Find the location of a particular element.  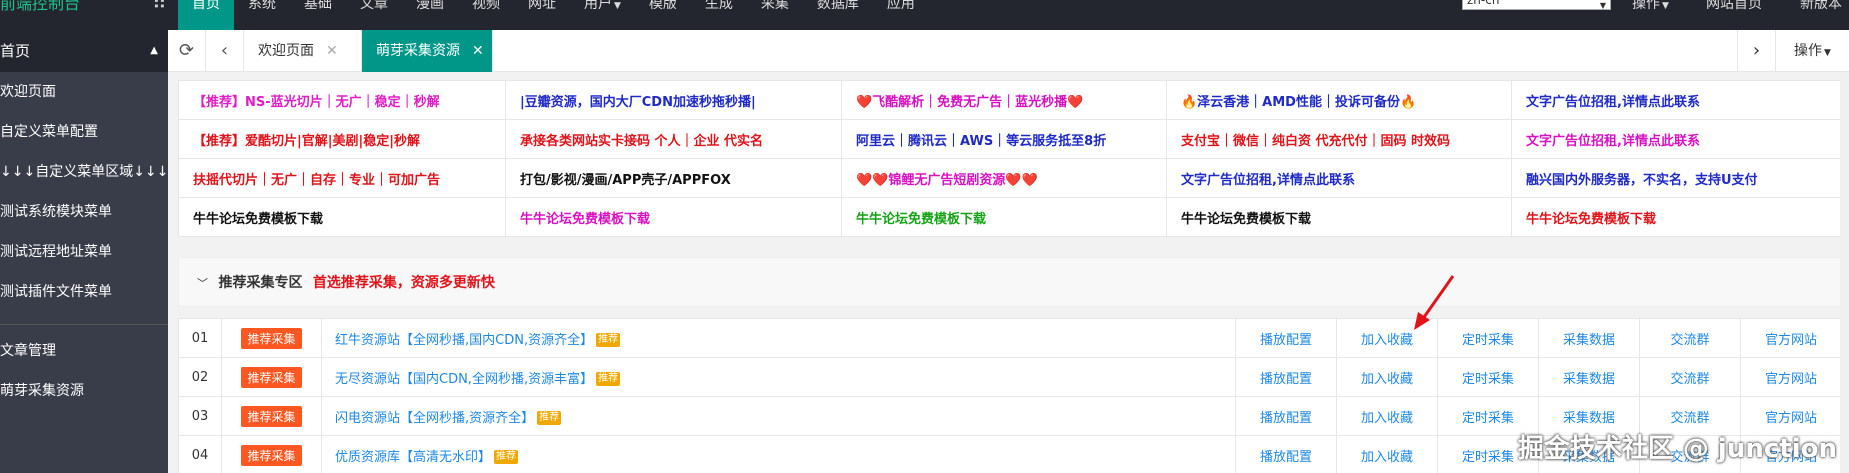

top-nav: 首页 系统 基础 文章 漫画 视频 网址 用户 ▼ 模版 生成 采集 数据库 应用 is located at coordinates (553, 15).